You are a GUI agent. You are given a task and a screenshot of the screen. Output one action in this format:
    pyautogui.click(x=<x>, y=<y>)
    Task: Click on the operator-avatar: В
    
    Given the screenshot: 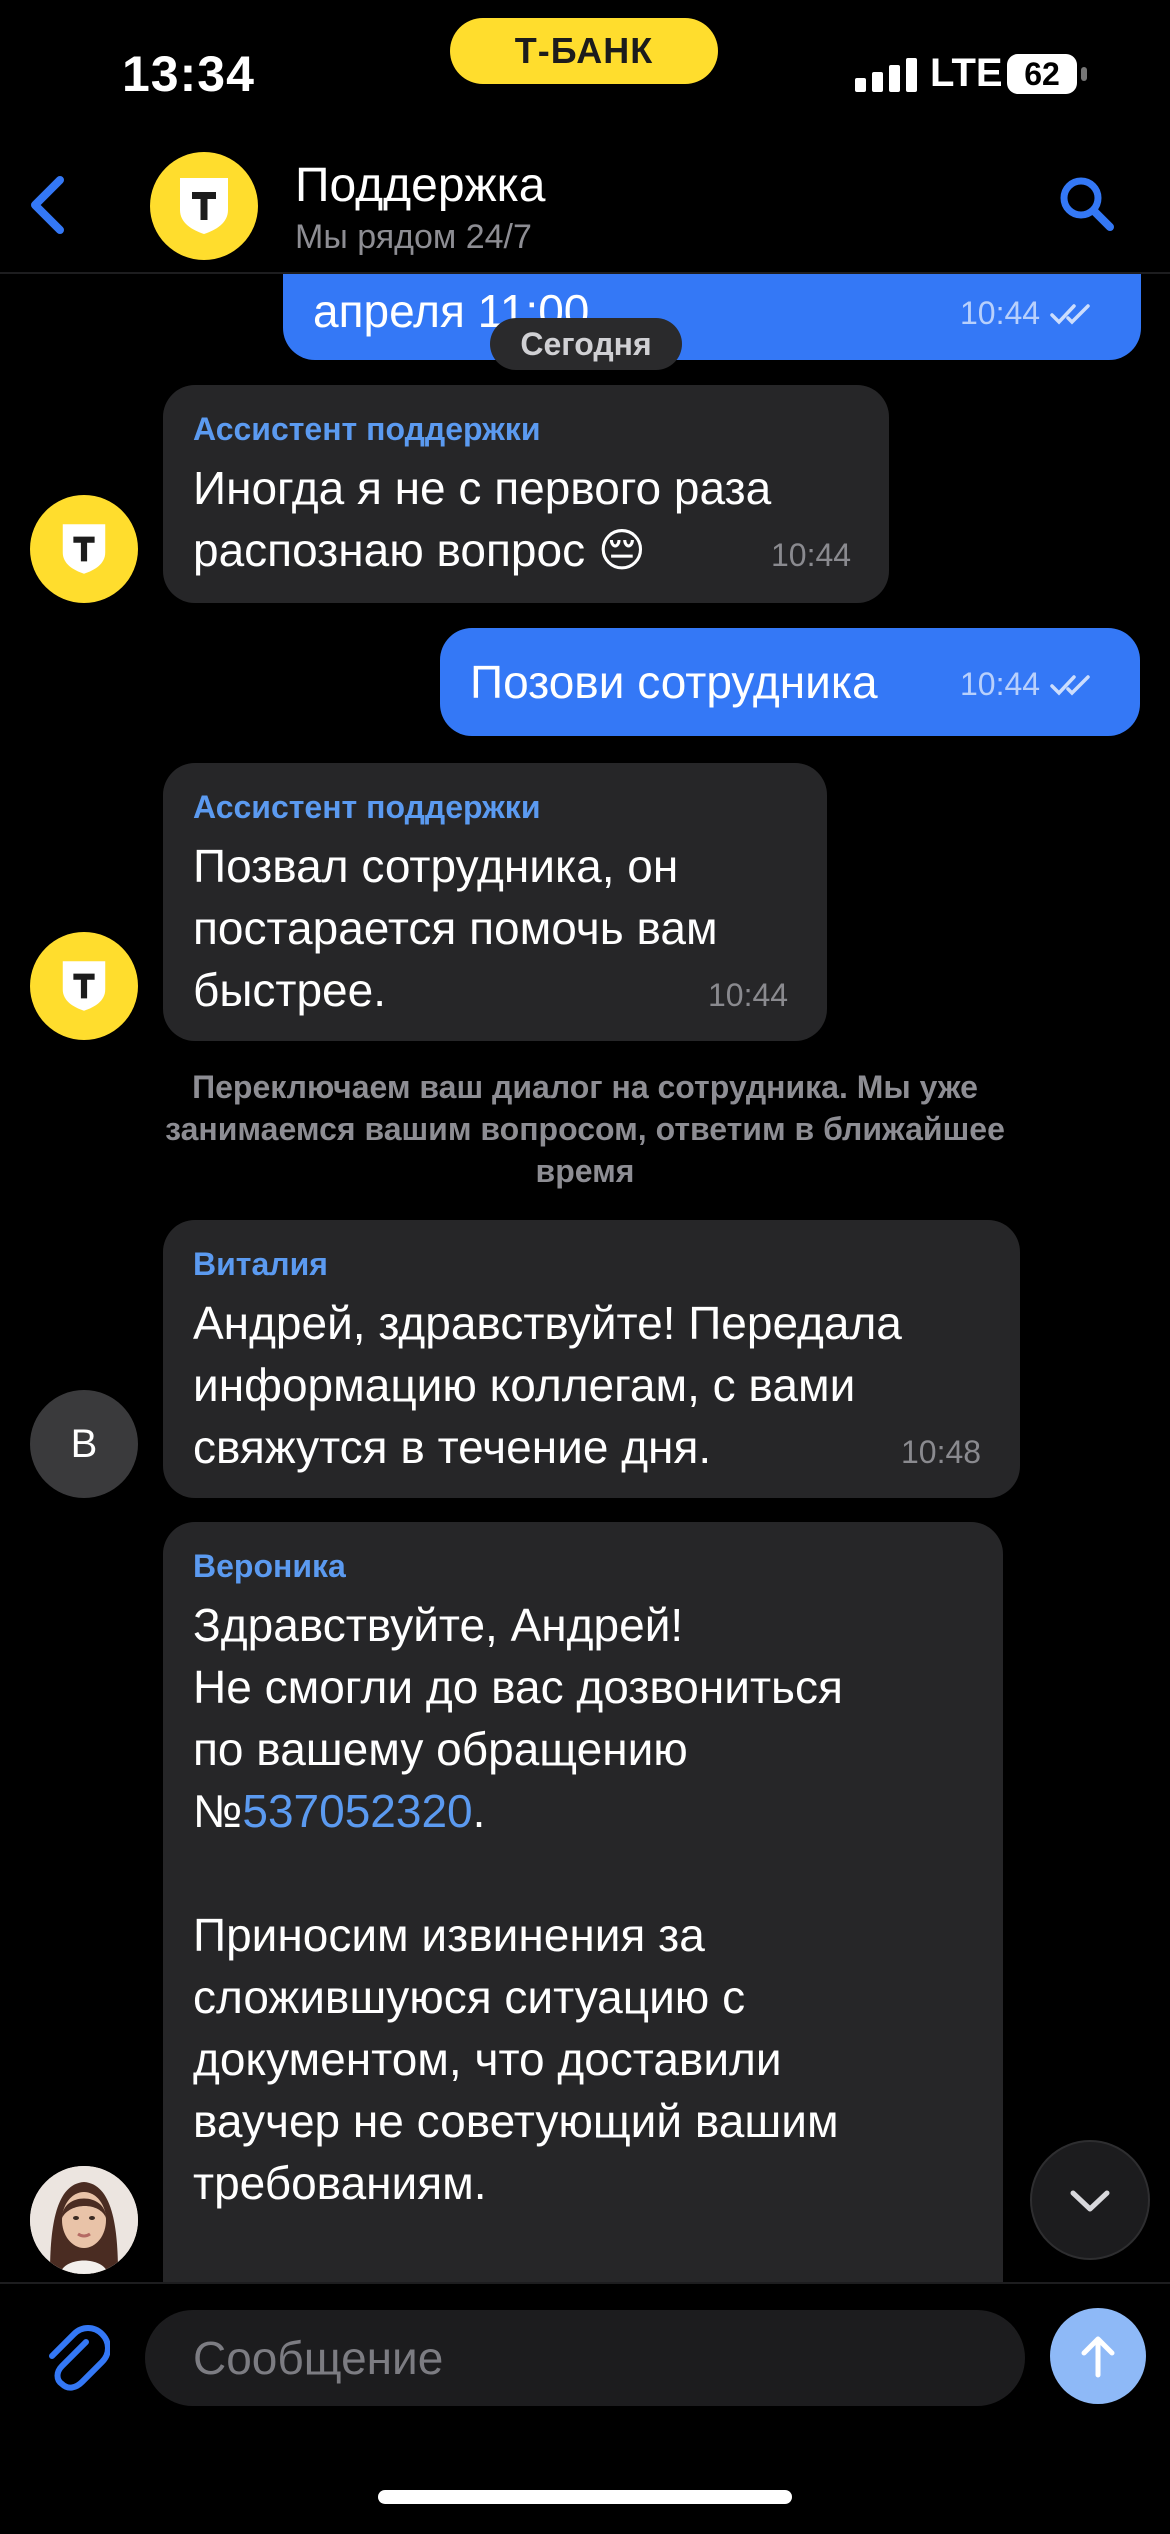 What is the action you would take?
    pyautogui.click(x=84, y=1444)
    